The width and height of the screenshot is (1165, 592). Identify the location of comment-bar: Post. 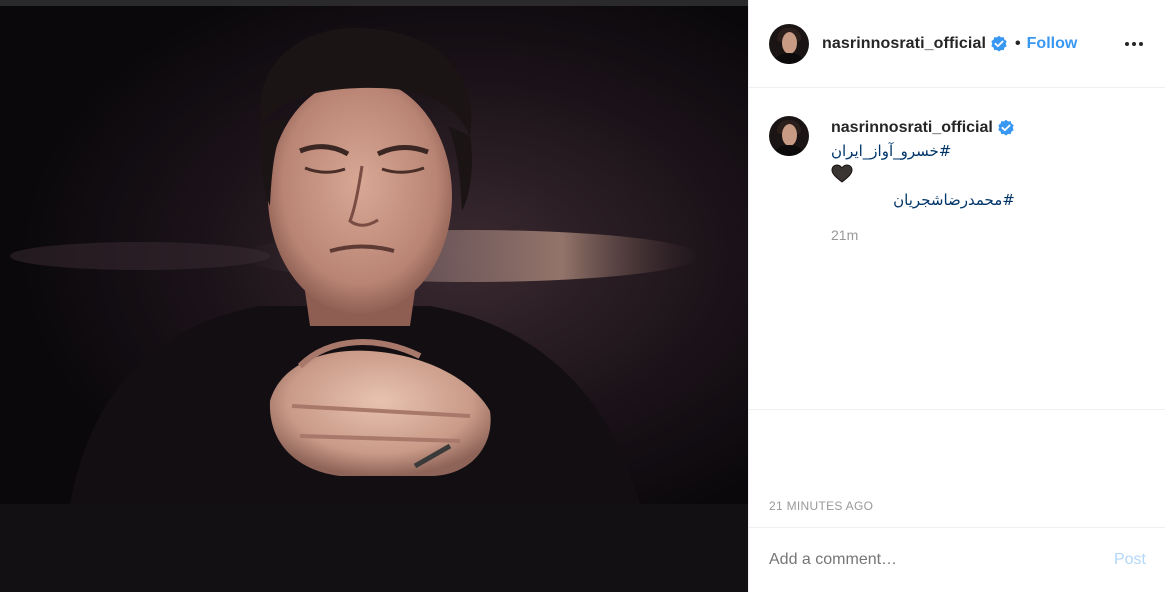
(957, 559).